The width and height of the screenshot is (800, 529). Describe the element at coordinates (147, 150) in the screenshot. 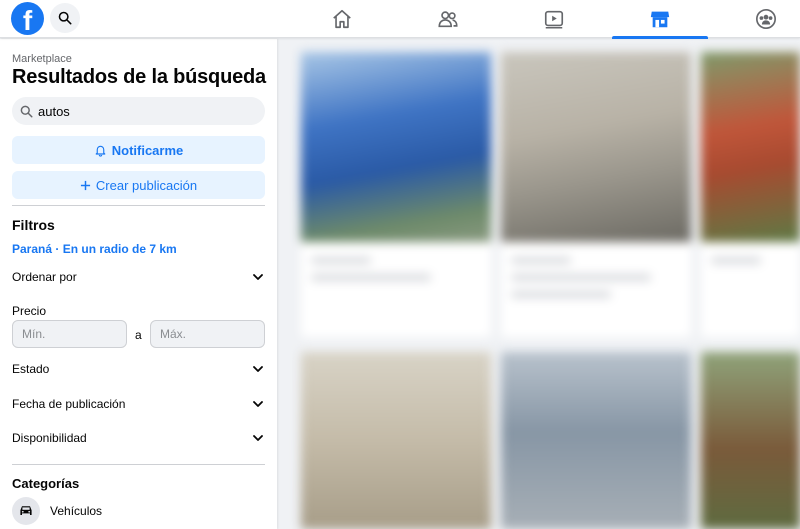

I see `notify-button-label: Notificarme` at that location.